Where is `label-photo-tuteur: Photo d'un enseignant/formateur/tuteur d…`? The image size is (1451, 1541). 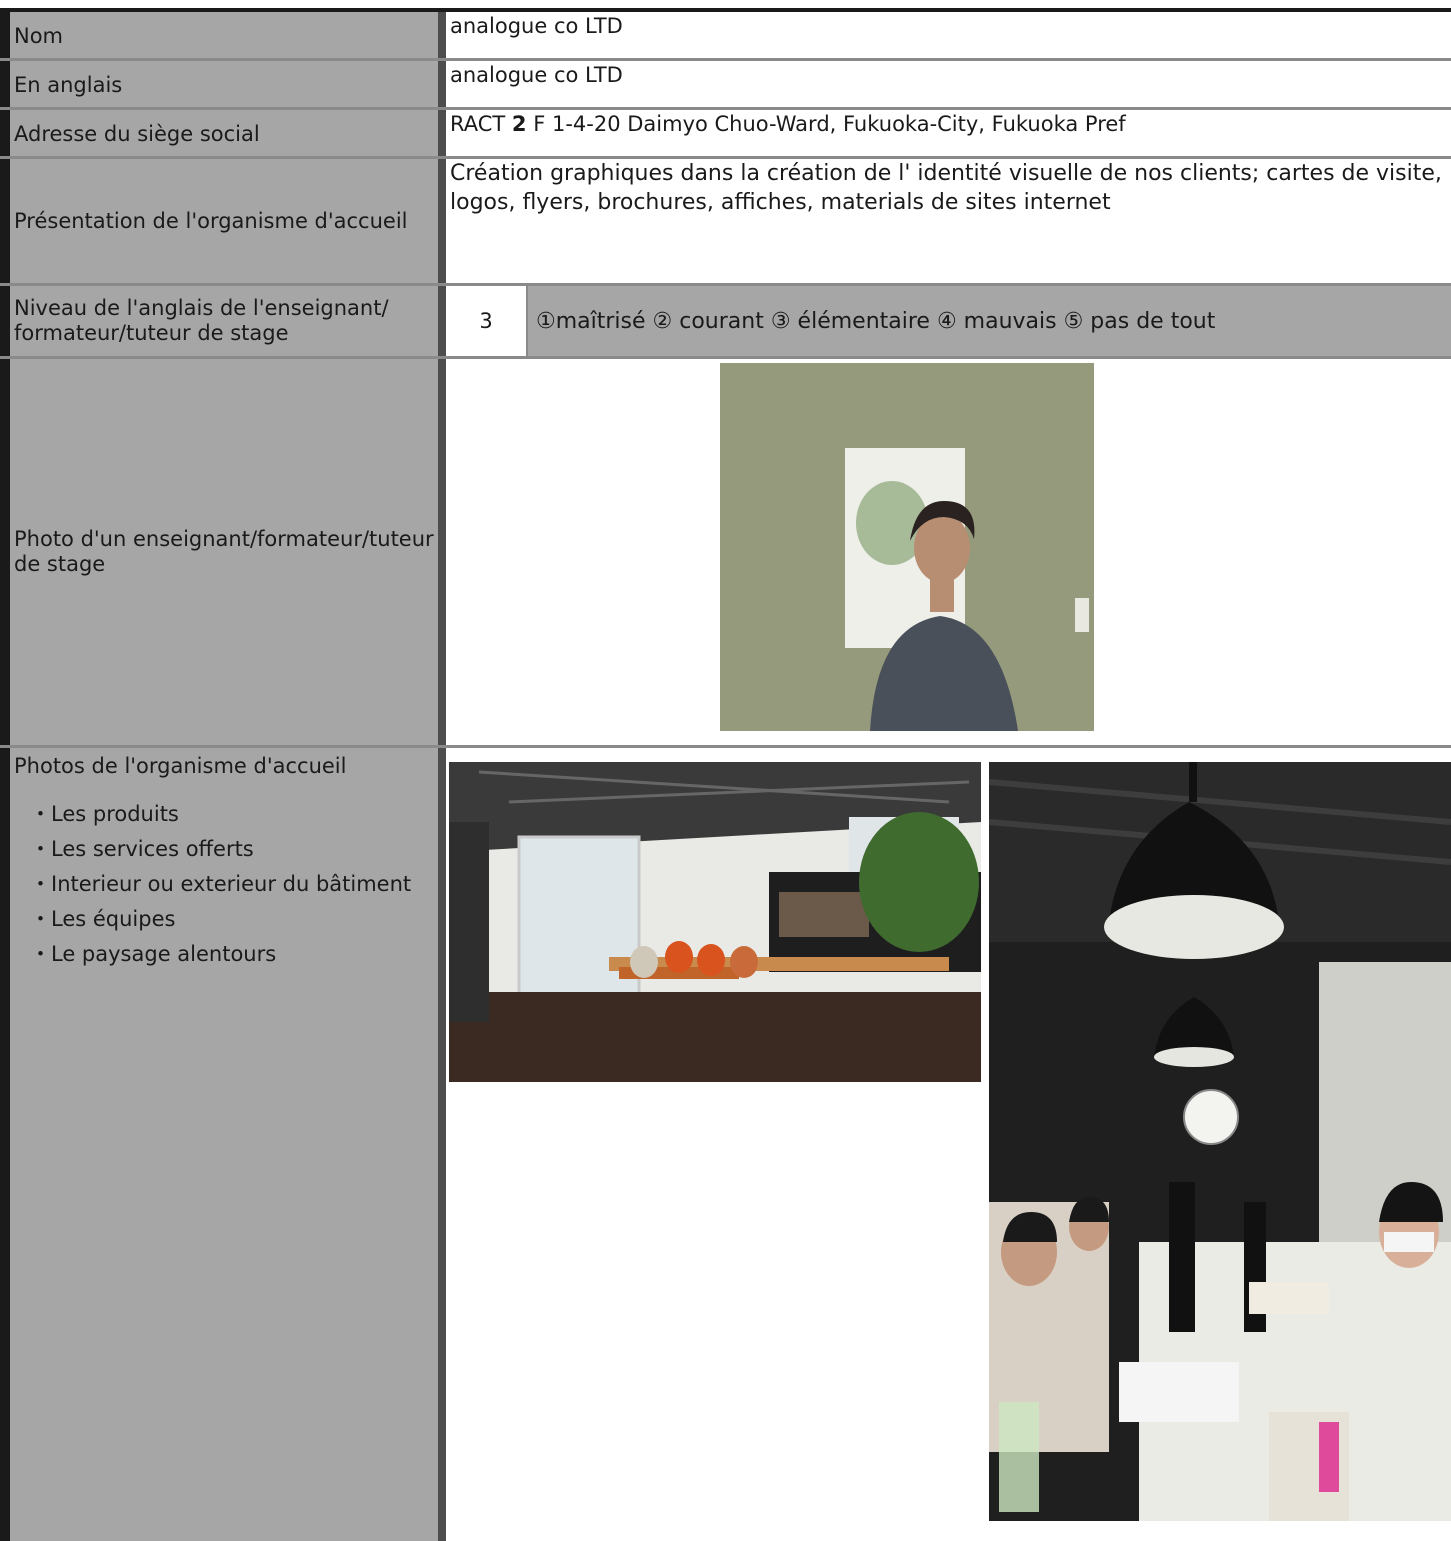 label-photo-tuteur: Photo d'un enseignant/formateur/tuteur d… is located at coordinates (219, 552).